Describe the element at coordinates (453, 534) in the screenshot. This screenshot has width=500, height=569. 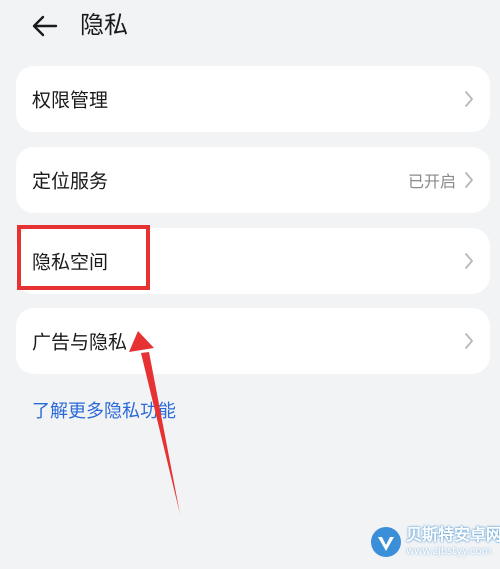
I see `watermark-name: 贝斯特安卓网` at that location.